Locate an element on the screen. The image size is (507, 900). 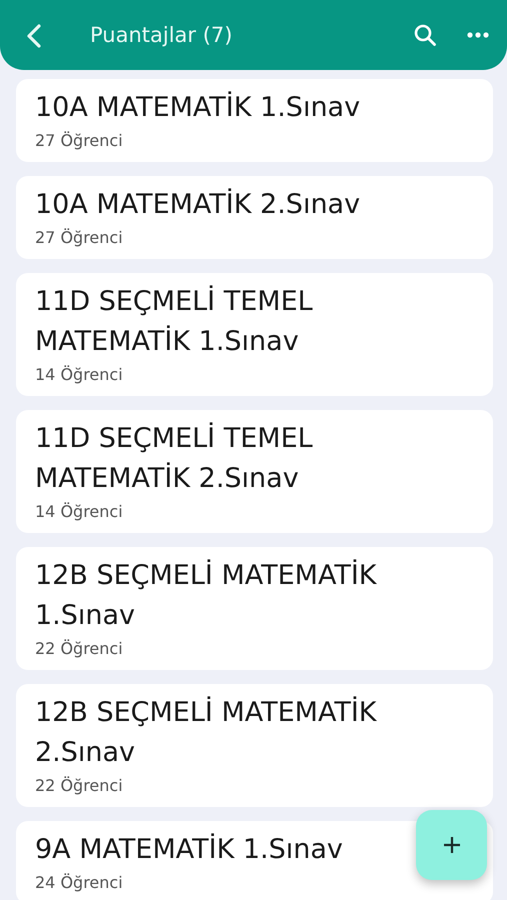
search-icon is located at coordinates (425, 35).